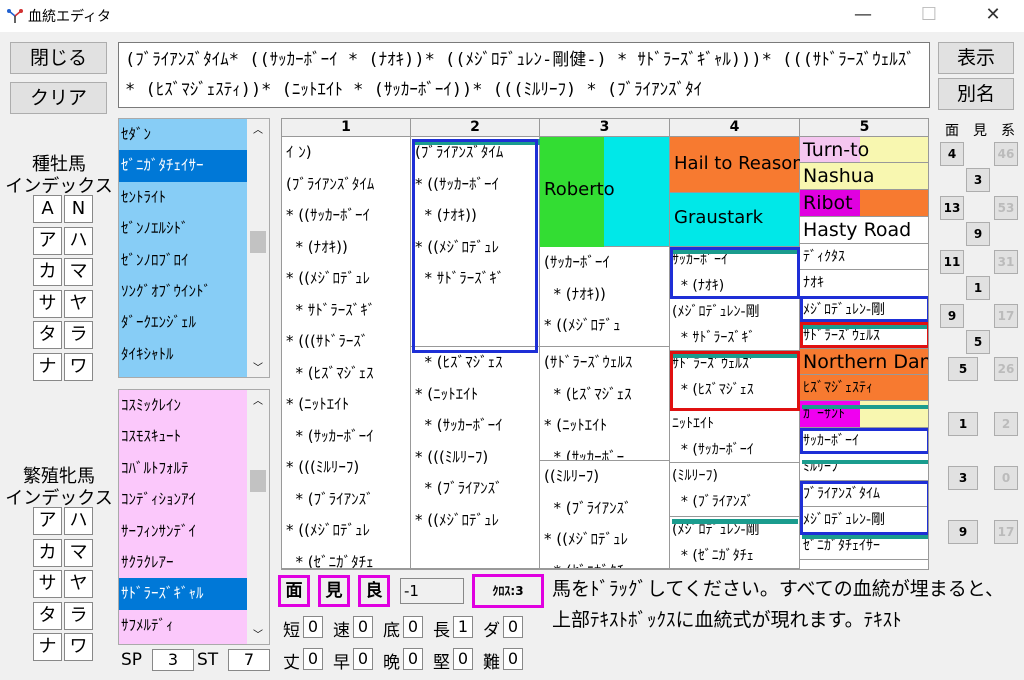 Image resolution: width=1024 pixels, height=680 pixels. Describe the element at coordinates (183, 322) in the screenshot. I see `list-item: ﾀﾞｰｸｴﾝｼﾞｪﾙ` at that location.